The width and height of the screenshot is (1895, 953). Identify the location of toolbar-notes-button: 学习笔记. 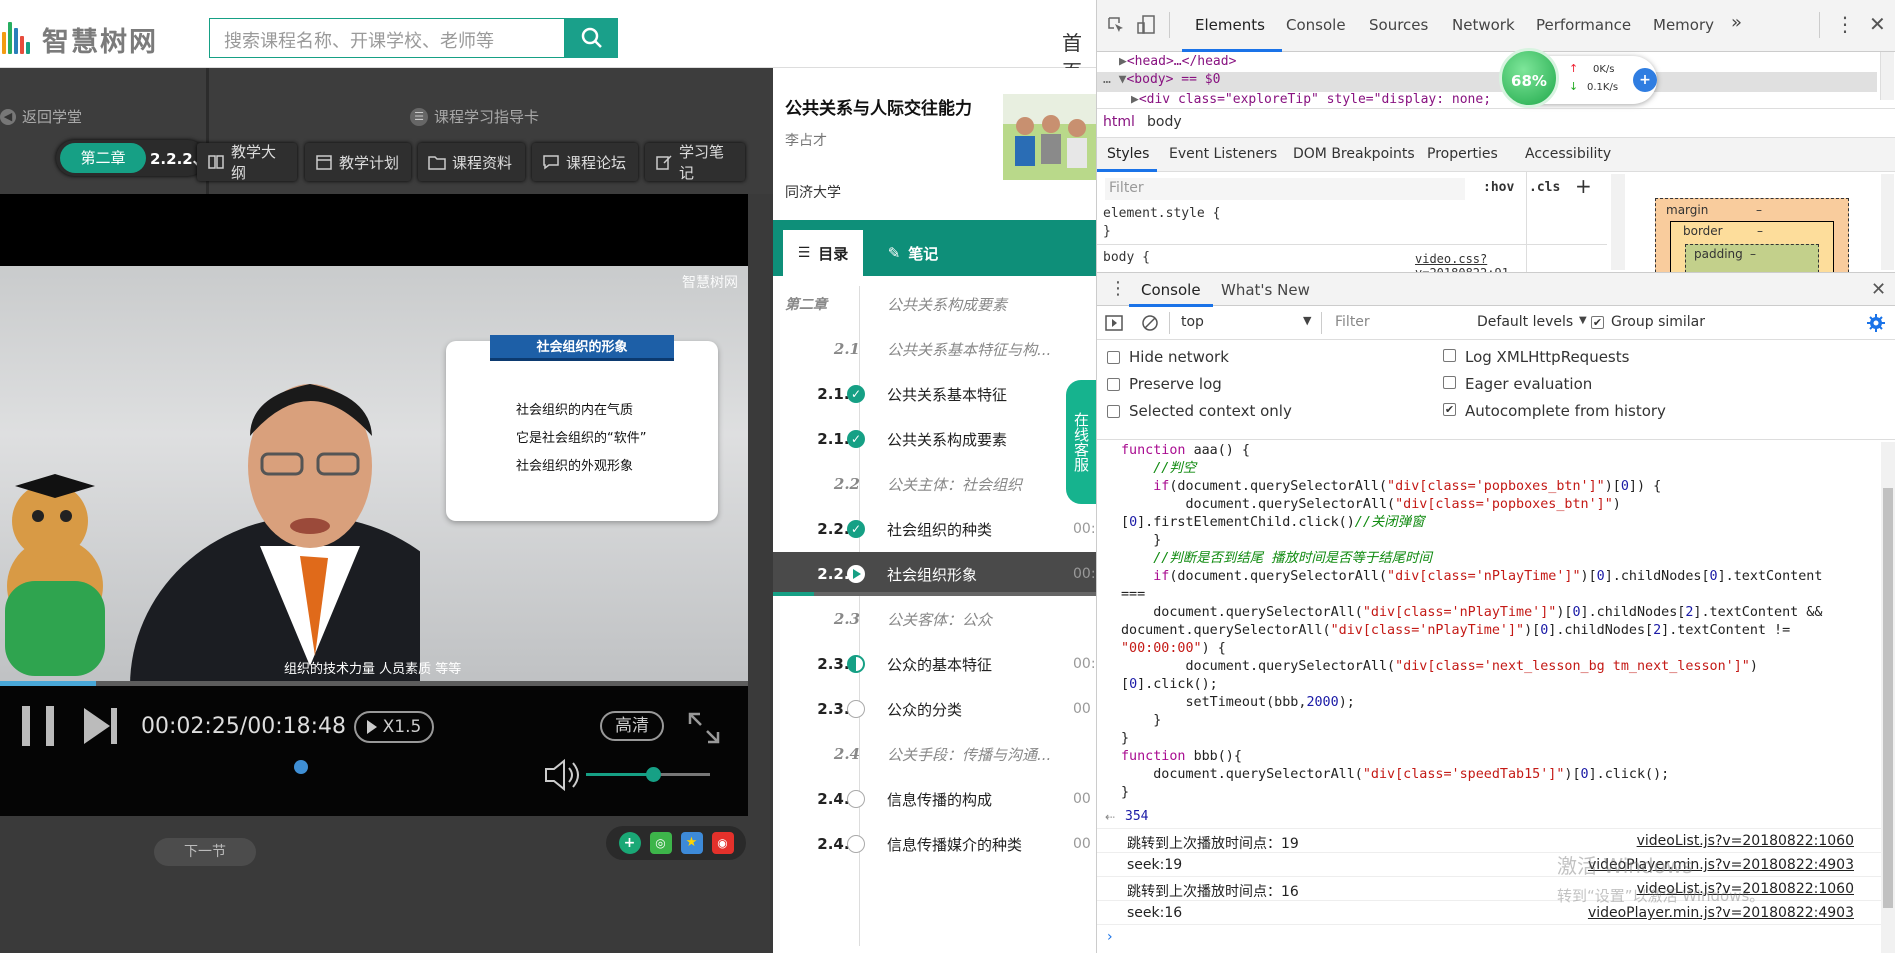
(695, 162).